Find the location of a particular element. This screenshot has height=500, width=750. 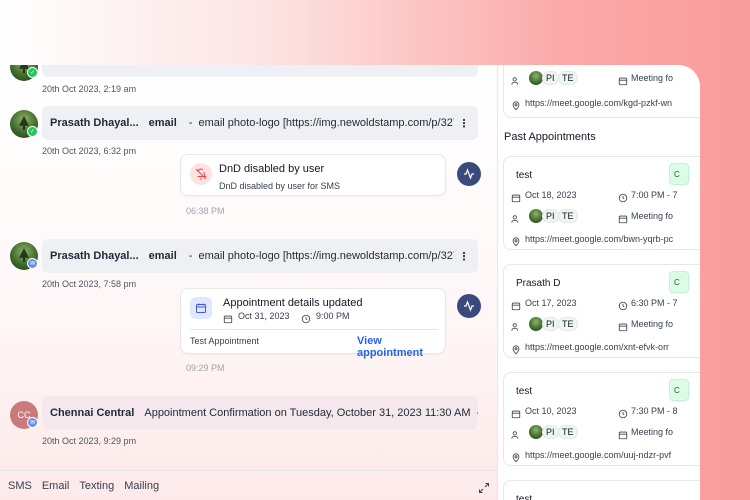

meeting-link: https://meet.google.com/kgd-pzkf-wn is located at coordinates (598, 103).